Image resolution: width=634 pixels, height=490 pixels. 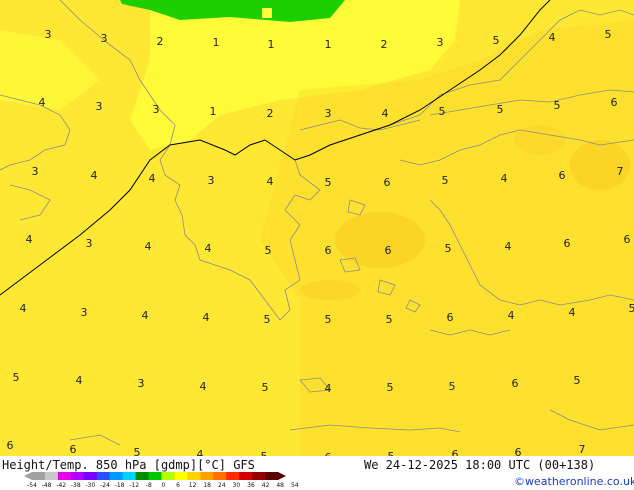 What do you see at coordinates (480, 465) in the screenshot?
I see `forecast-datetime: We 24-12-2025 18:00 UTC (00+138)` at bounding box center [480, 465].